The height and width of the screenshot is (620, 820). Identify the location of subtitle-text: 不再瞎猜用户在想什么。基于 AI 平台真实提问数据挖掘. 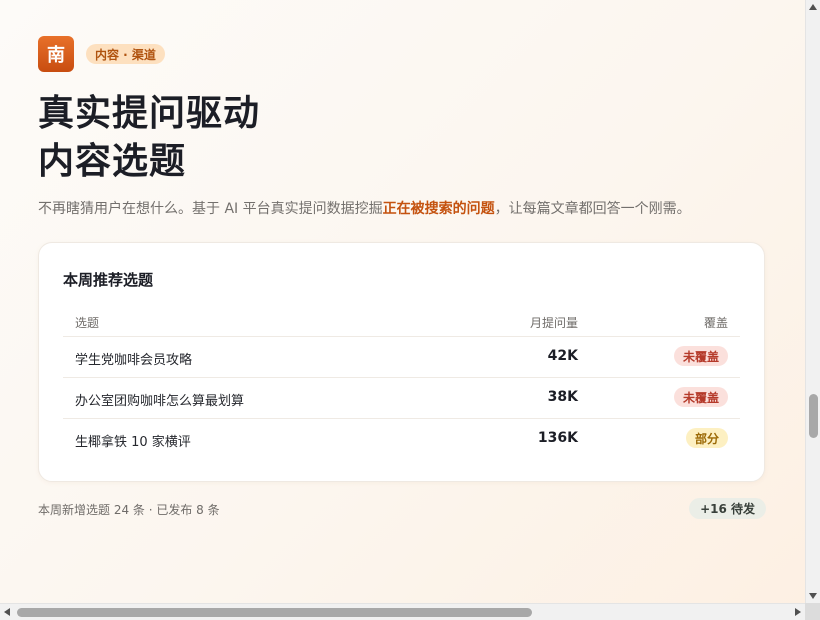
(210, 209).